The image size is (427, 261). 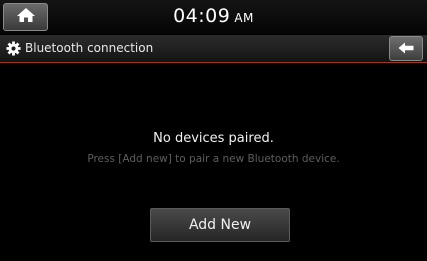 I want to click on clock: 04:09 AM, so click(x=213, y=16).